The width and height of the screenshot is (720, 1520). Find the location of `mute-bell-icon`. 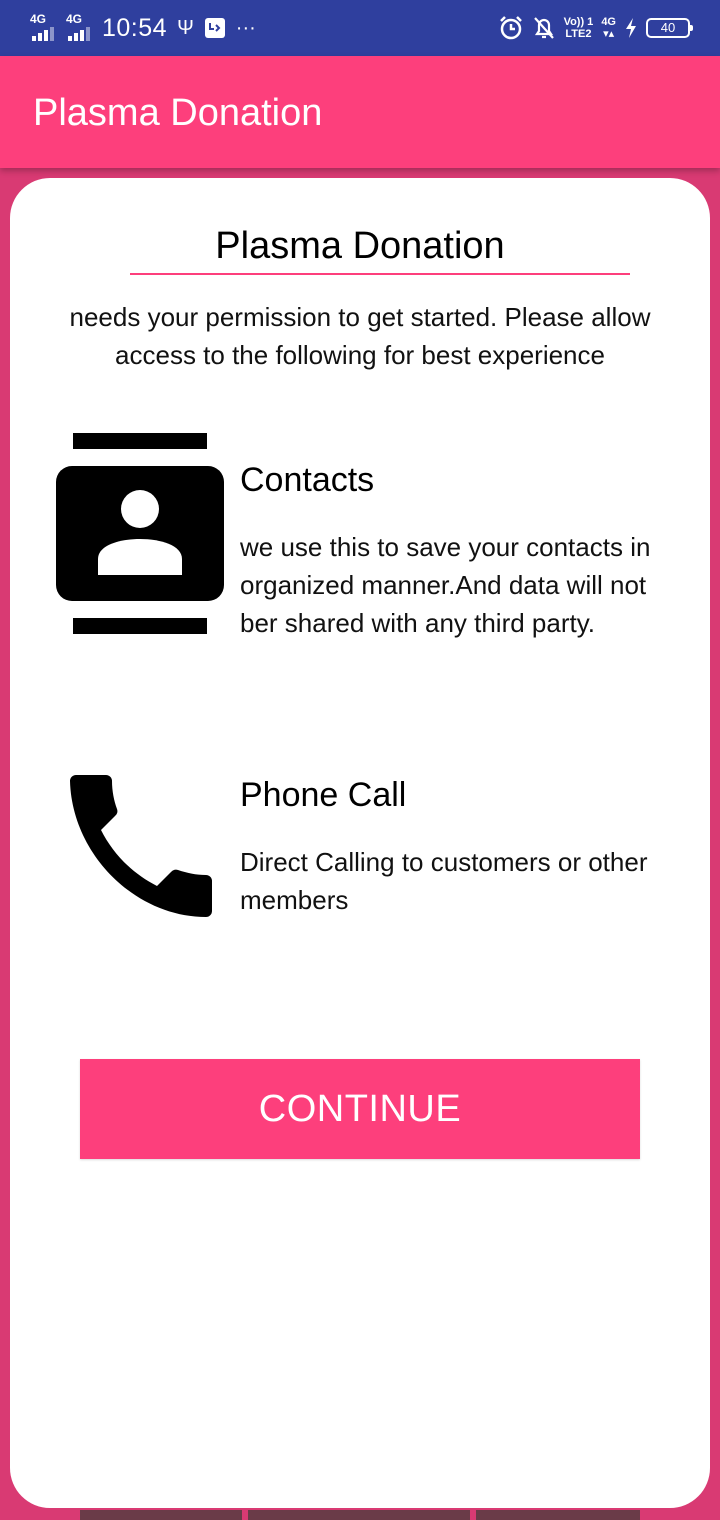

mute-bell-icon is located at coordinates (543, 28).